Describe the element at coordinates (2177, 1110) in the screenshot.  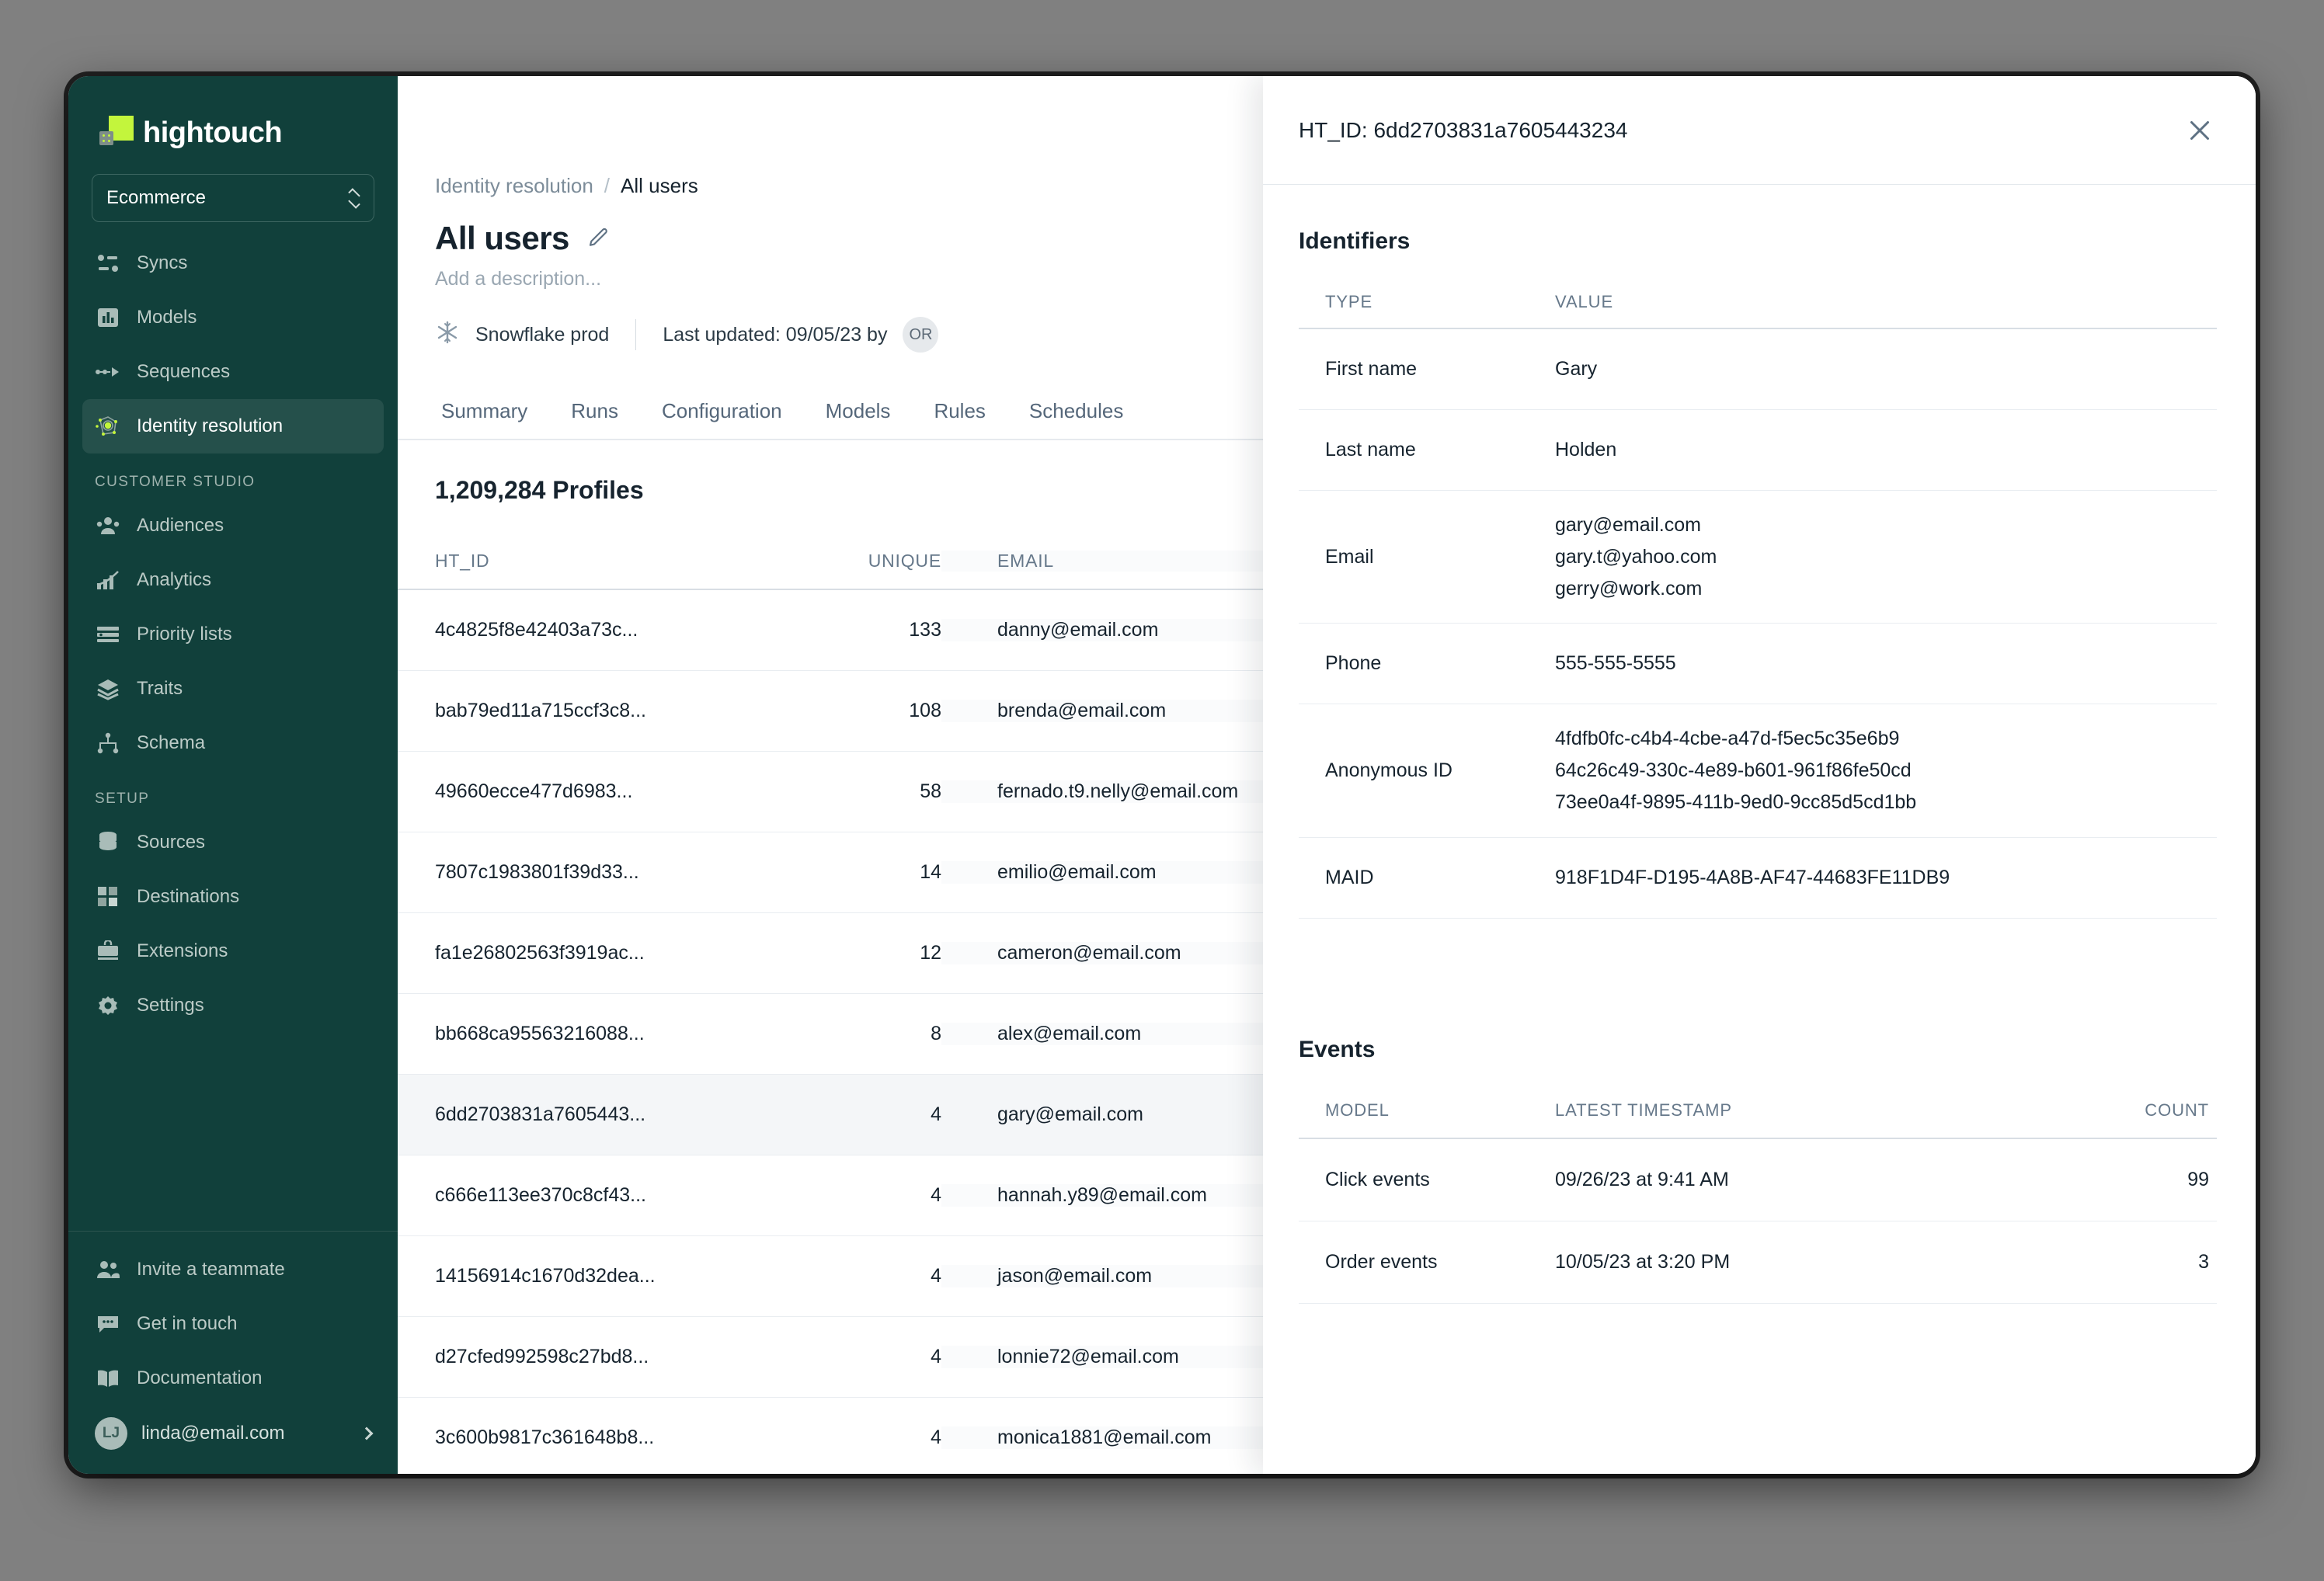
I see `column-header-count: COUNT` at that location.